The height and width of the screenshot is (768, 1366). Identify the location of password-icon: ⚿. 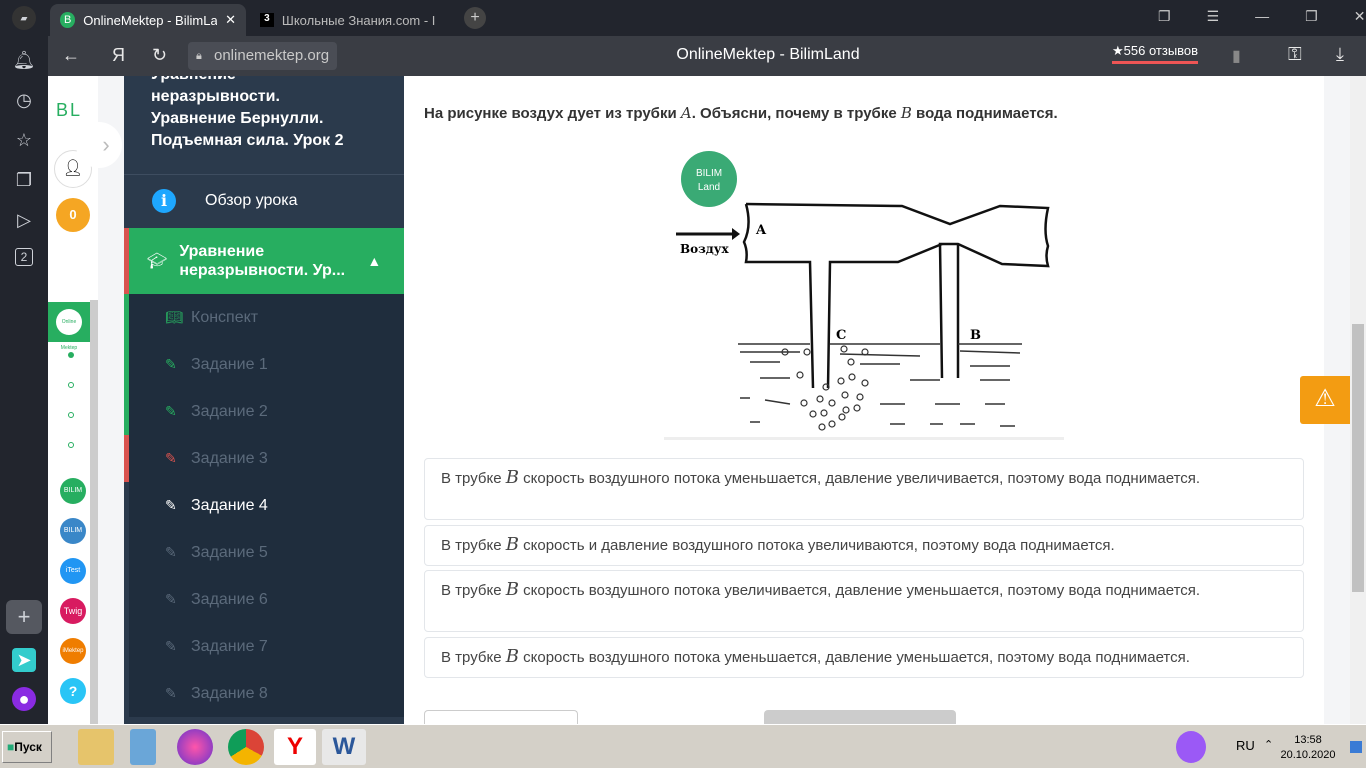
(1295, 54).